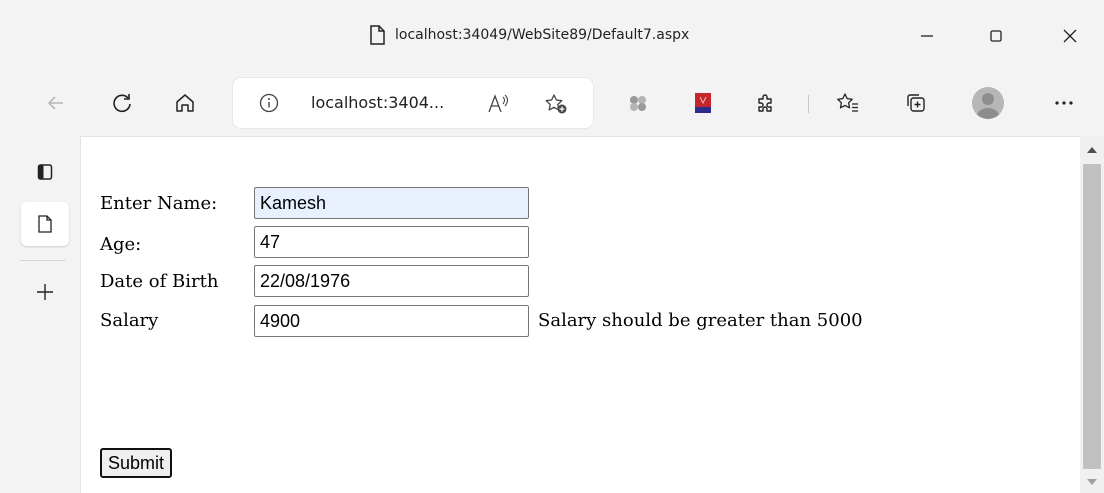 This screenshot has height=493, width=1104. I want to click on info-icon, so click(269, 105).